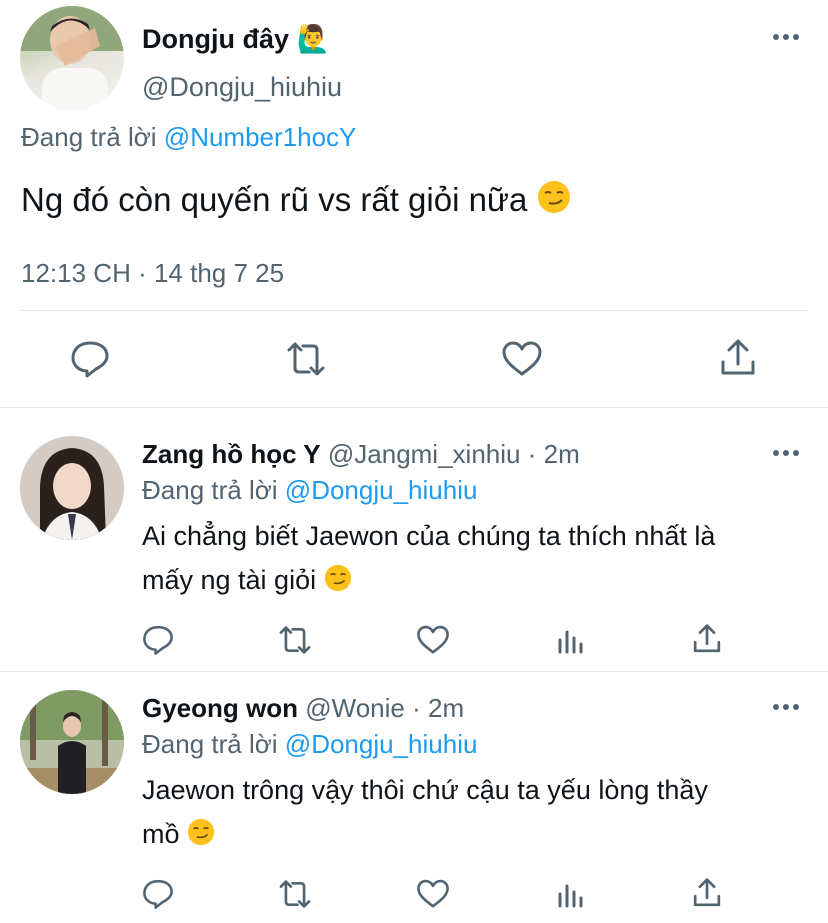 The height and width of the screenshot is (923, 828). I want to click on replying-to: Đang trả lời @Number1hocY, so click(188, 137).